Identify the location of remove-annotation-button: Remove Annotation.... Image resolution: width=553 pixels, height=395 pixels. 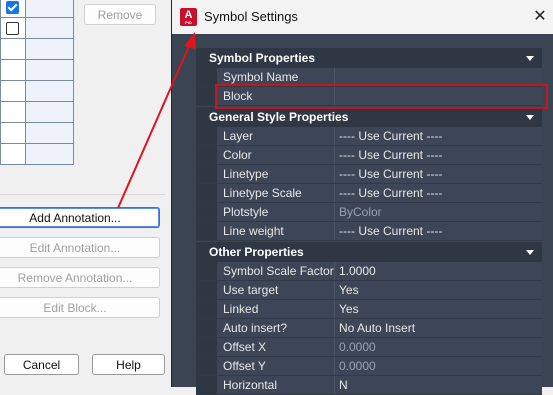
(80, 277).